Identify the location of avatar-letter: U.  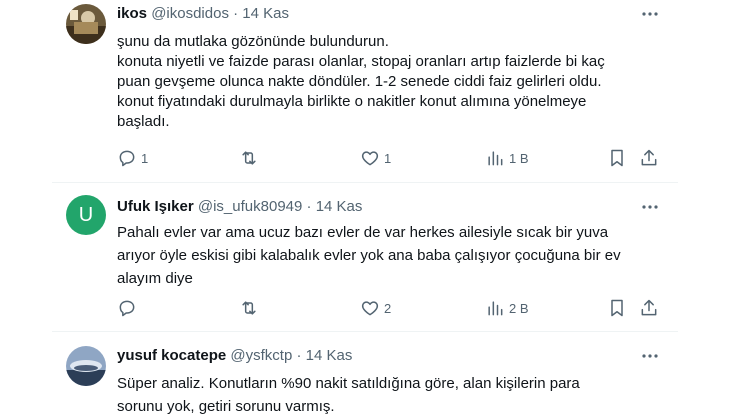
(86, 214).